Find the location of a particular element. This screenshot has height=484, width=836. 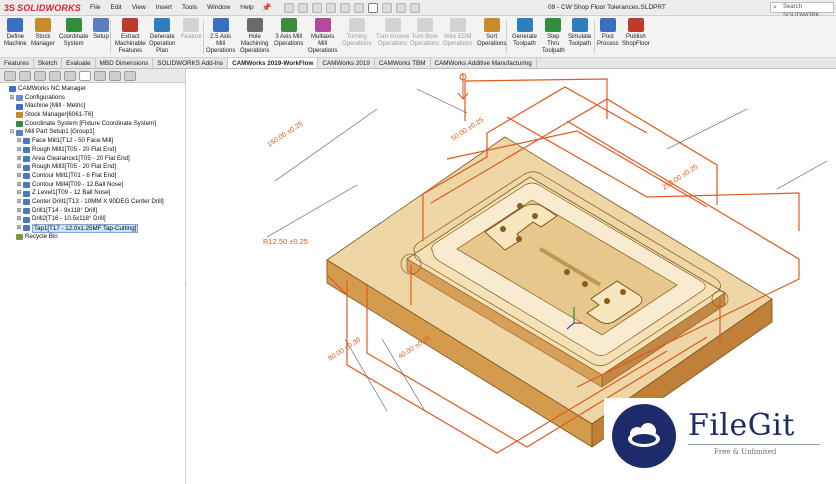

solidworks-logo: 3S SOLIDWORKS is located at coordinates (44, 8).